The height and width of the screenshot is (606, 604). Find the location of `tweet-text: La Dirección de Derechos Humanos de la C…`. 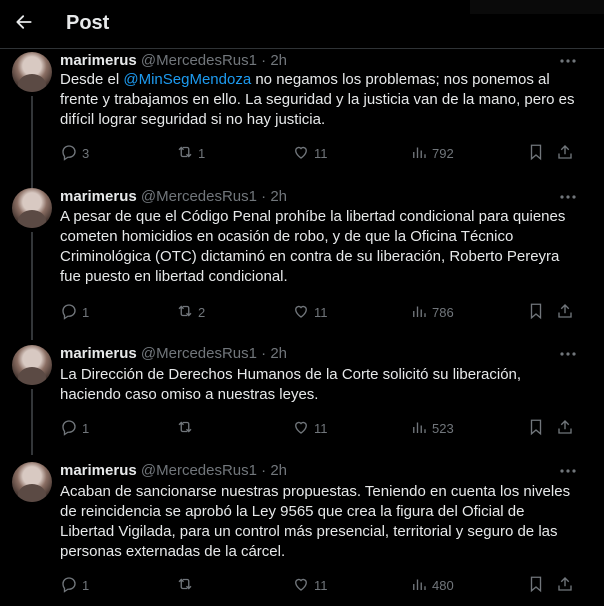

tweet-text: La Dirección de Derechos Humanos de la C… is located at coordinates (291, 384).